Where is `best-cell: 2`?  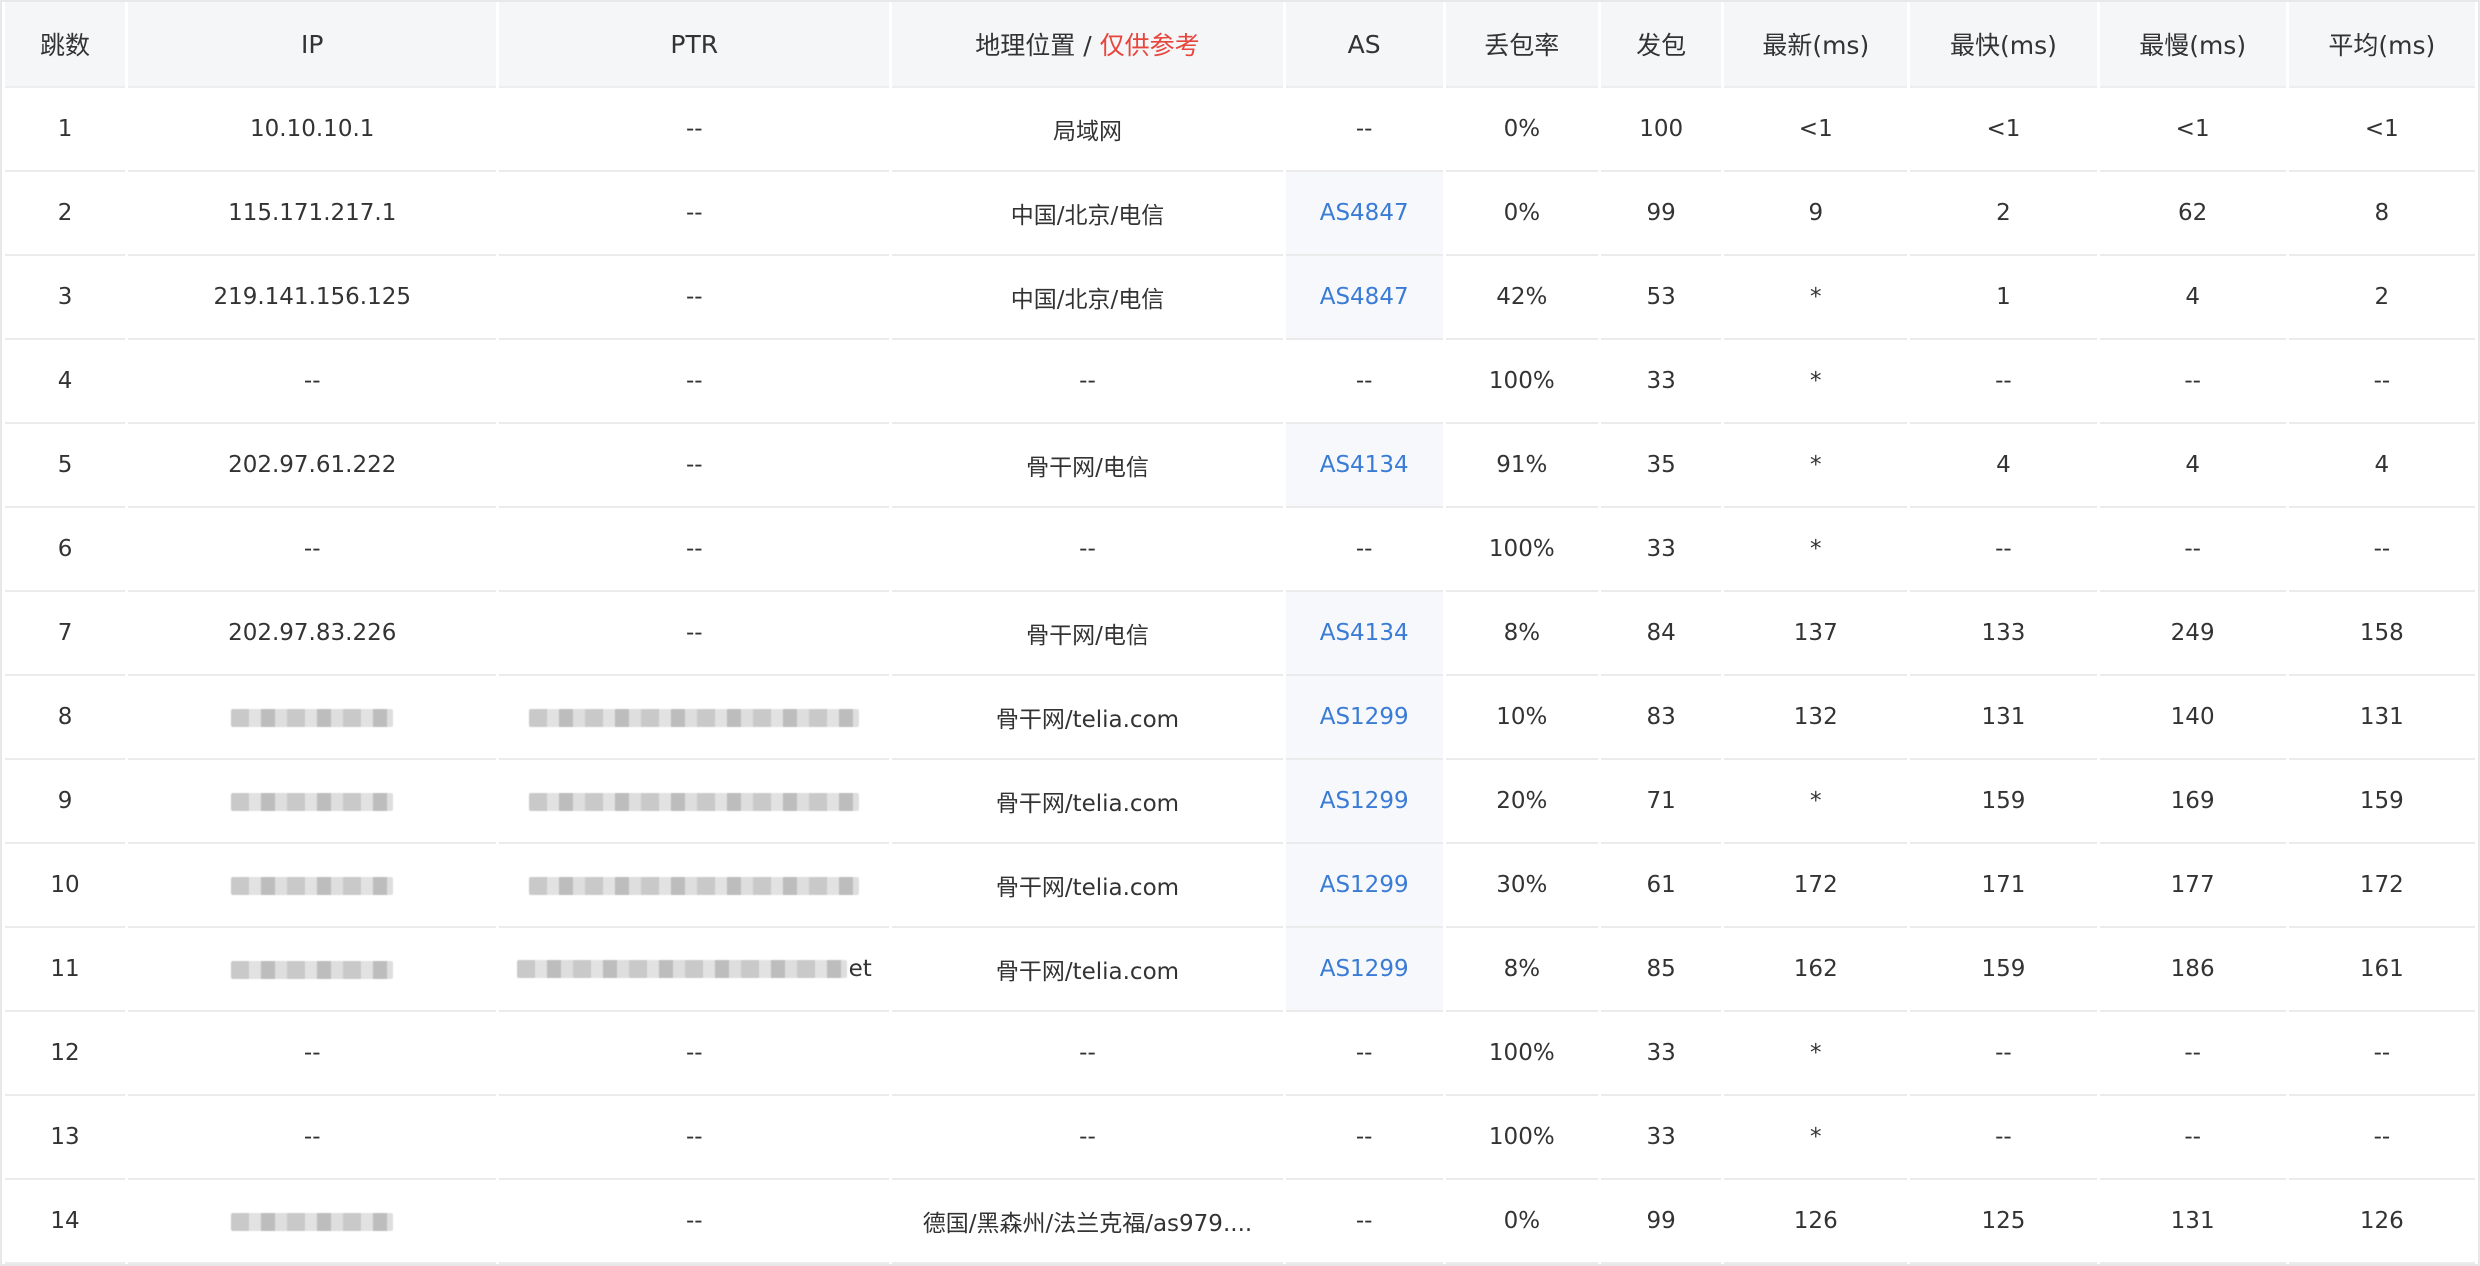 best-cell: 2 is located at coordinates (2003, 214).